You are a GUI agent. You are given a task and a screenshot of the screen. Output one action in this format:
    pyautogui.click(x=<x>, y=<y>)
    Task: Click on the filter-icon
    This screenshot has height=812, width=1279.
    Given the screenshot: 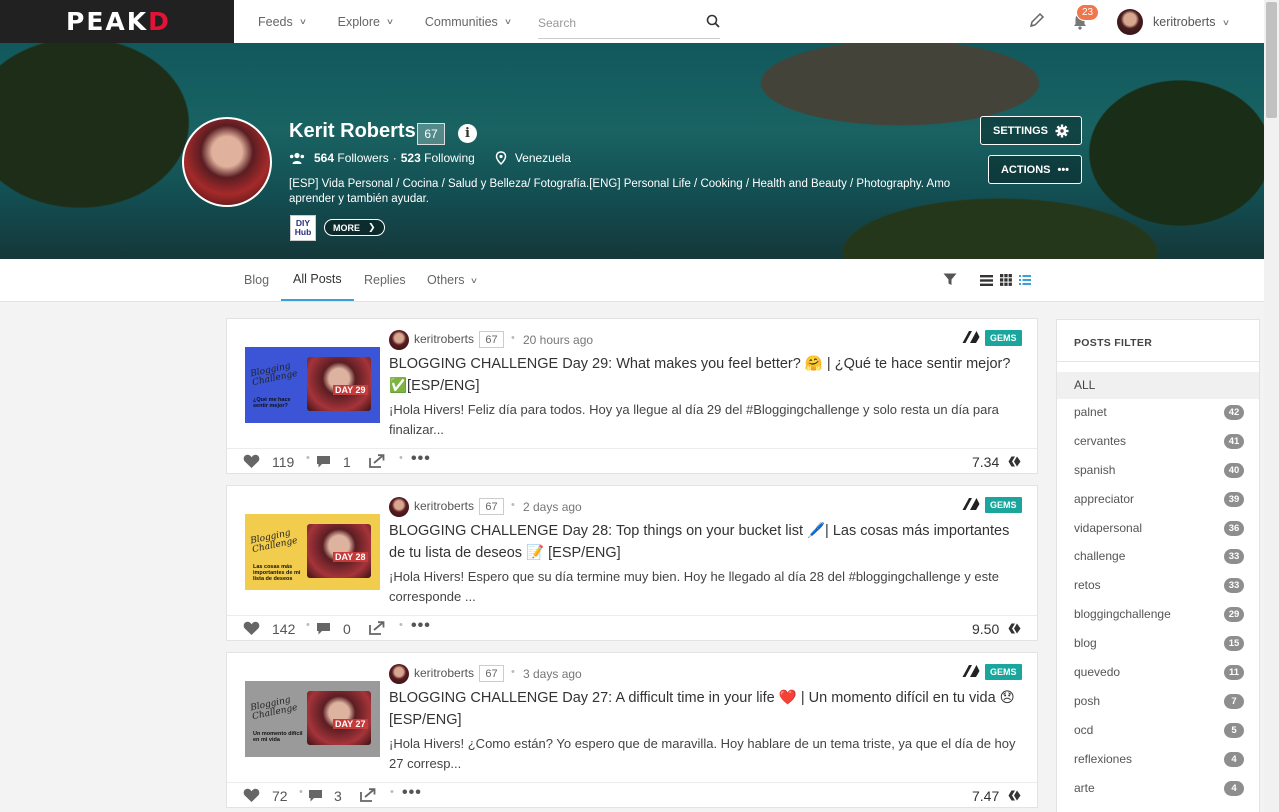 What is the action you would take?
    pyautogui.click(x=950, y=279)
    